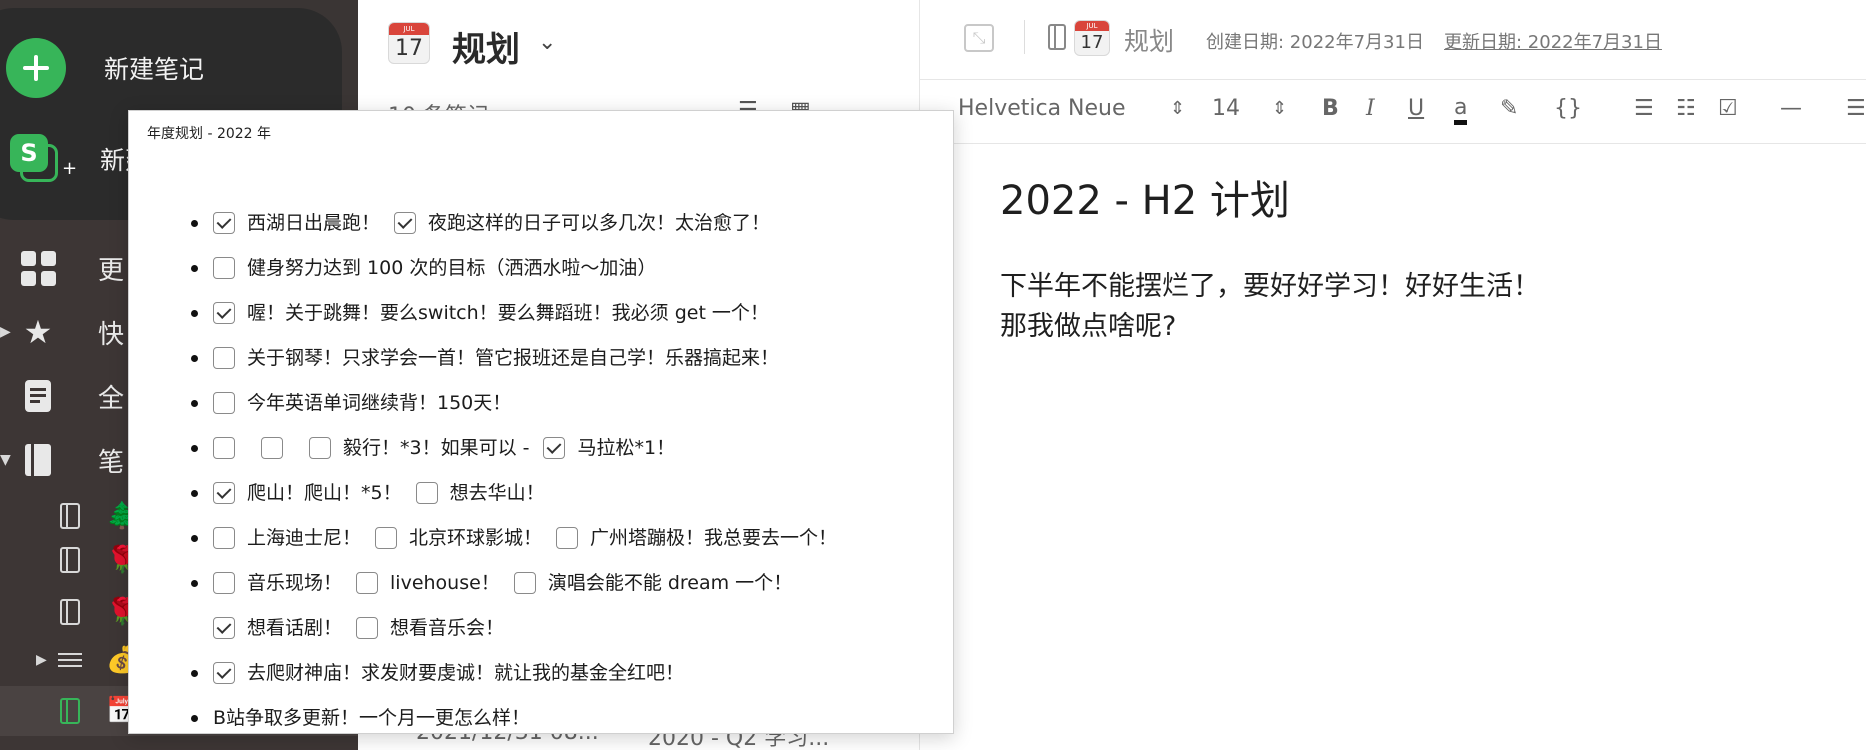  Describe the element at coordinates (295, 583) in the screenshot. I see `todo-text: 音乐现场！` at that location.